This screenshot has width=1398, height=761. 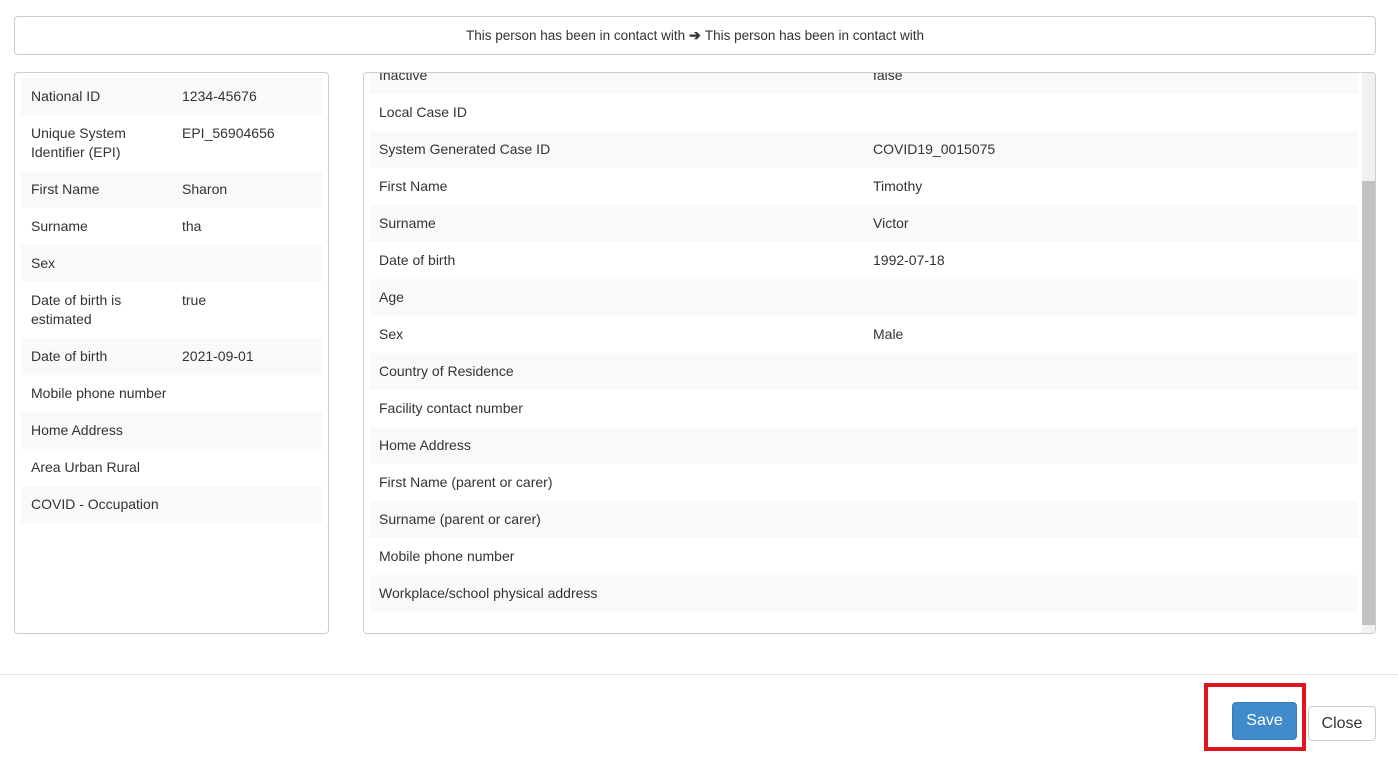 What do you see at coordinates (171, 467) in the screenshot?
I see `left-row-area-urban-rural: Area Urban Rural` at bounding box center [171, 467].